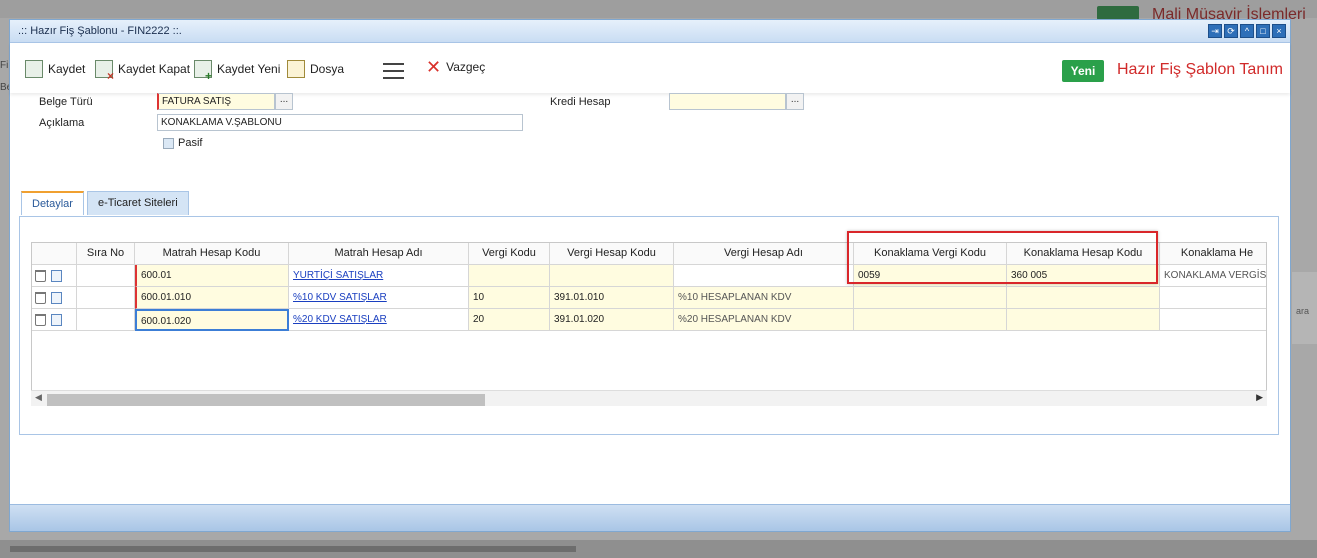  I want to click on cell-vergi-hesap-adi: %10 HESAPLANAN KDV, so click(764, 298).